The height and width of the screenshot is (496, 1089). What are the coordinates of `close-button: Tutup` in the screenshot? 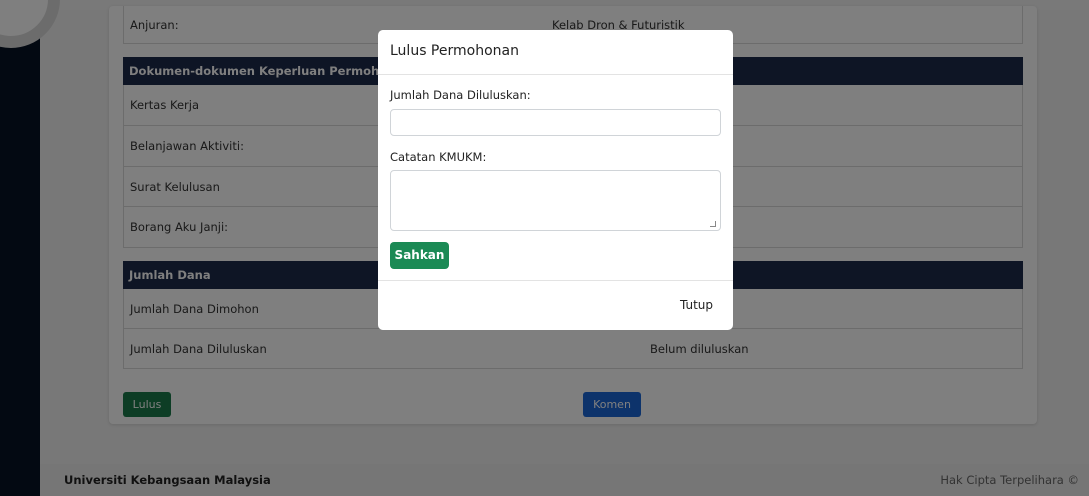 It's located at (696, 305).